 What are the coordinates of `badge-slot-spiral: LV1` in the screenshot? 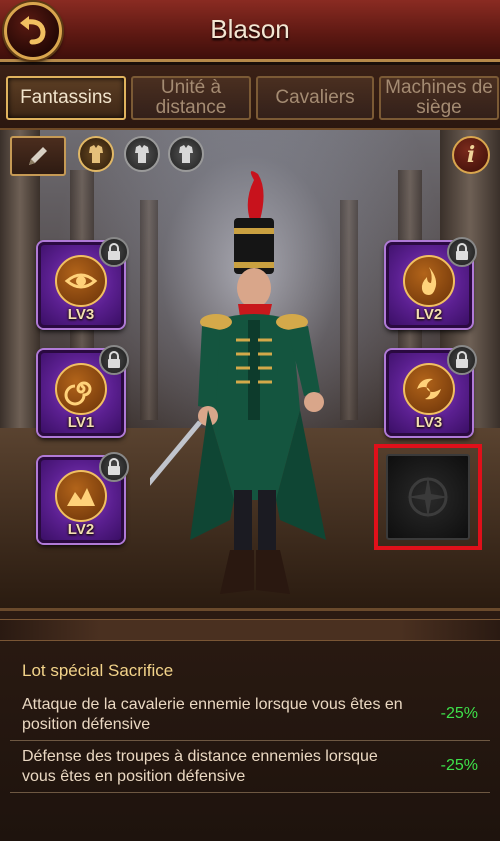 It's located at (83, 390).